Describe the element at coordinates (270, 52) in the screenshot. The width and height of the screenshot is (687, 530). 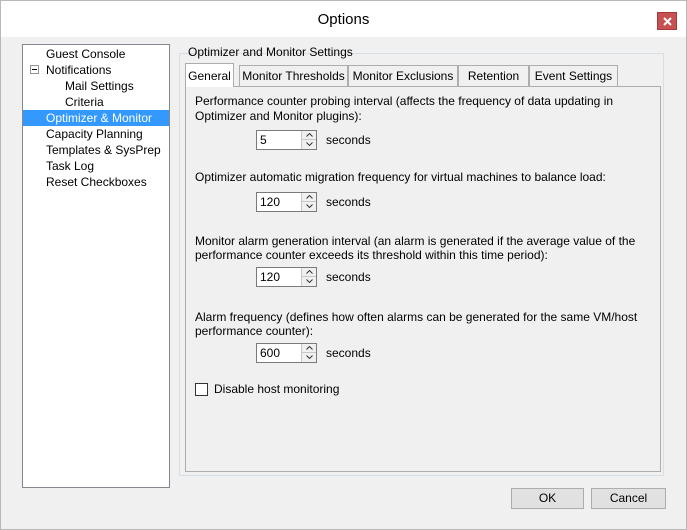
I see `group-label: Optimizer and Monitor Settings` at that location.